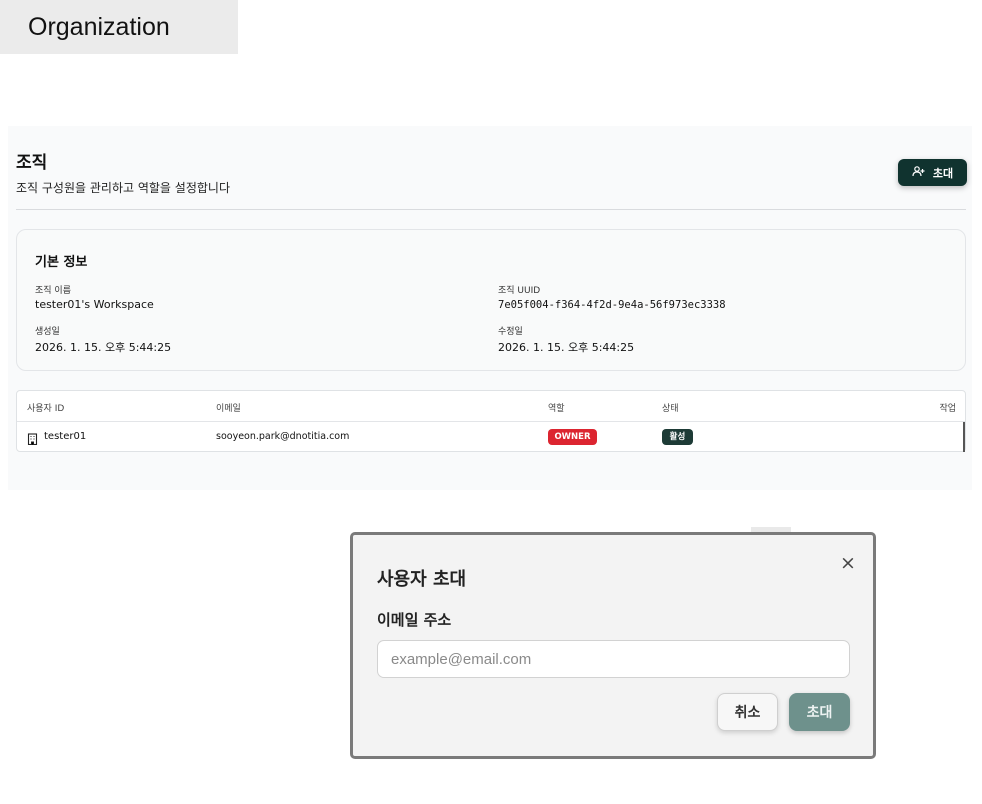  What do you see at coordinates (103, 347) in the screenshot?
I see `created-value: 2026. 1. 15. 오후 5:44:25` at bounding box center [103, 347].